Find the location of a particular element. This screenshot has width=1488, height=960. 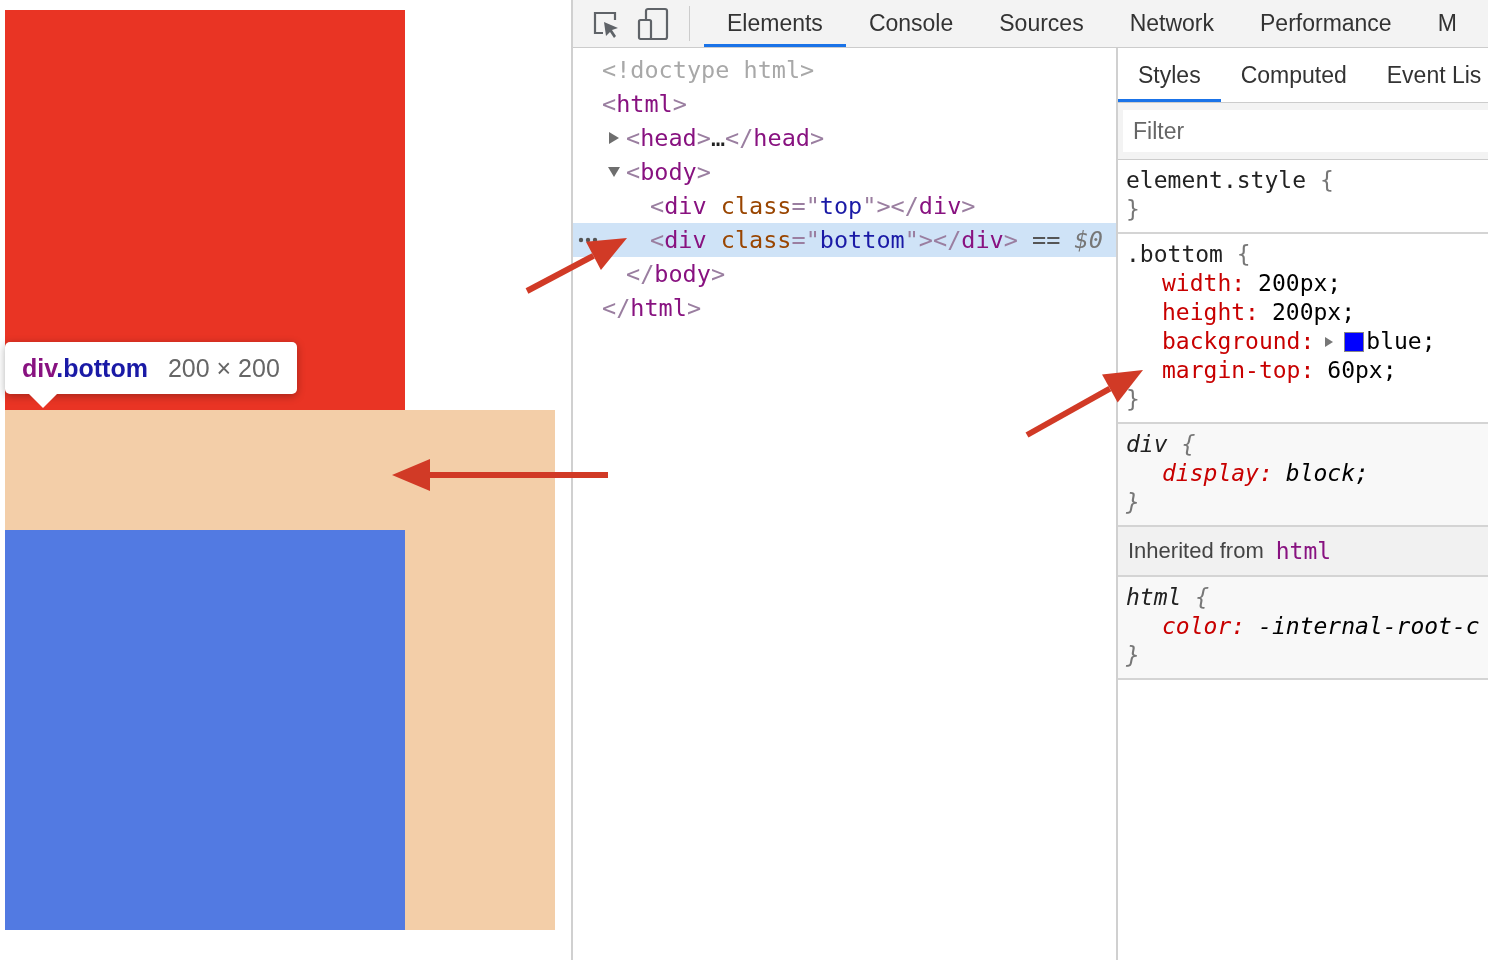

device-icon is located at coordinates (653, 23).